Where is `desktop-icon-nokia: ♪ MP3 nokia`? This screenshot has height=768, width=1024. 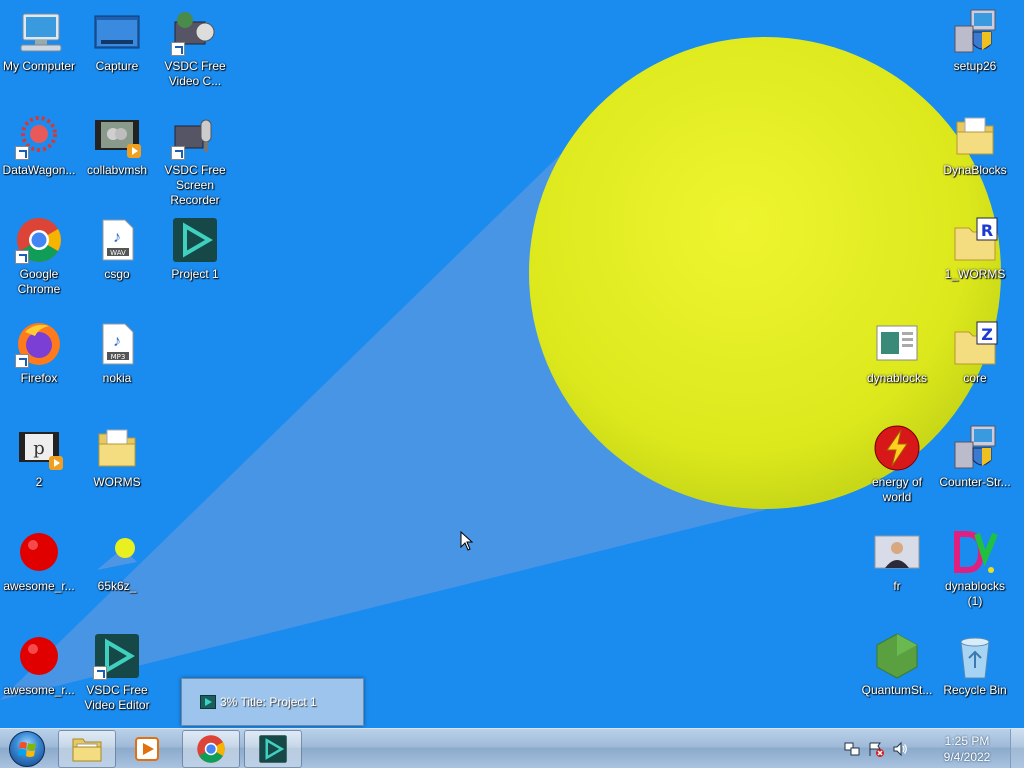 desktop-icon-nokia: ♪ MP3 nokia is located at coordinates (117, 353).